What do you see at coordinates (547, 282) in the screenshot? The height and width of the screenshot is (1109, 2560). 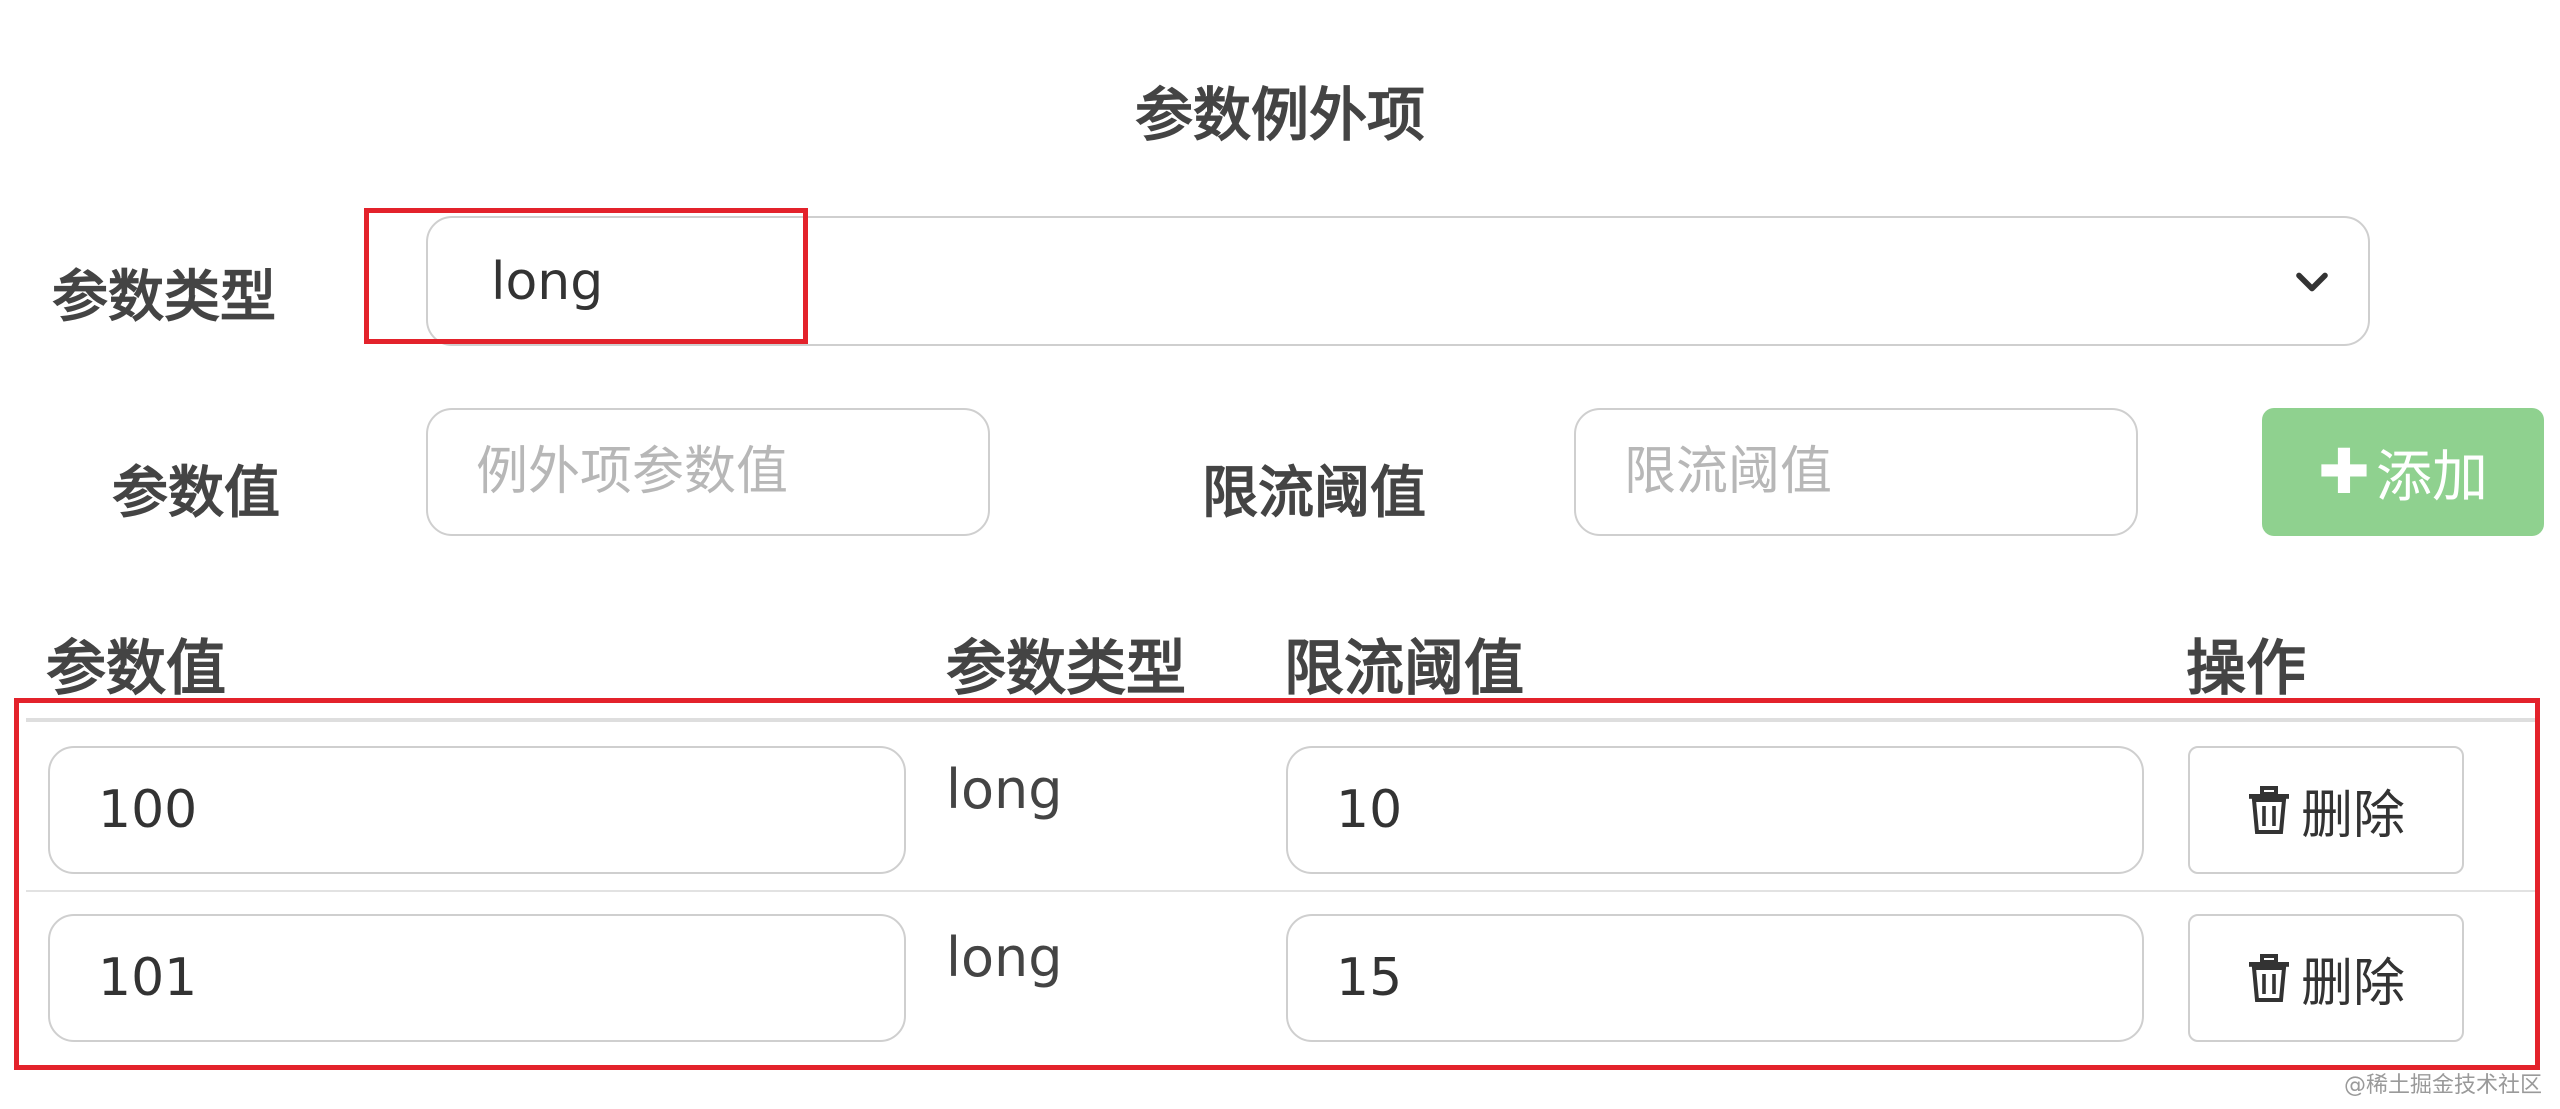 I see `param-type-selected-value: long` at bounding box center [547, 282].